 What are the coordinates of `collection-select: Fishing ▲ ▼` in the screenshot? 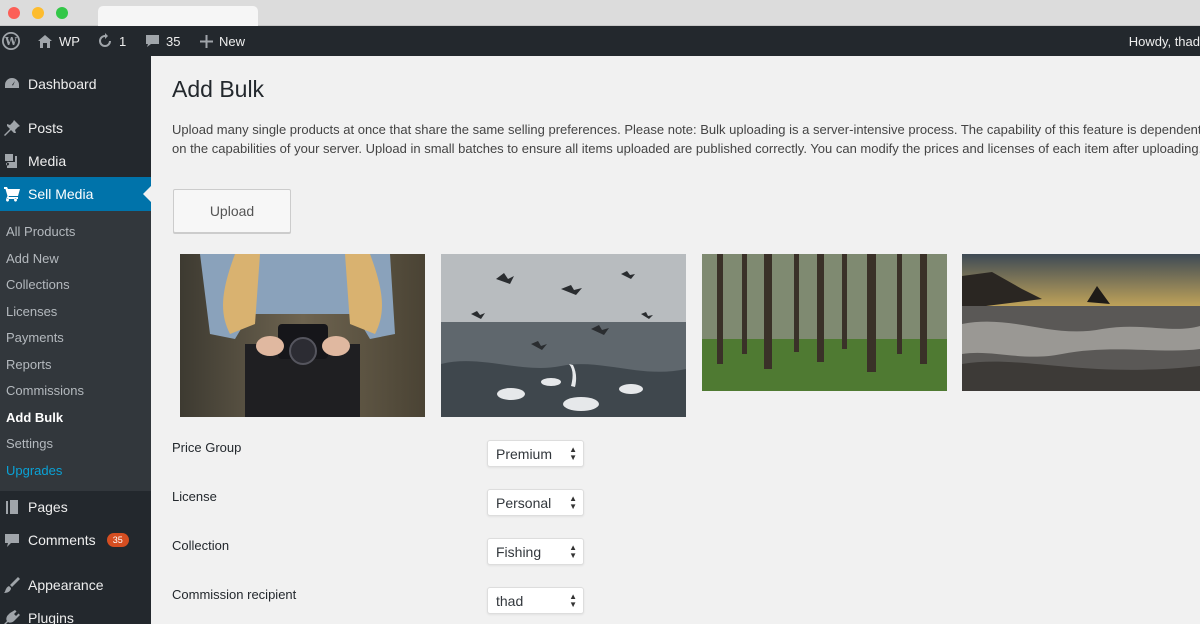 It's located at (535, 551).